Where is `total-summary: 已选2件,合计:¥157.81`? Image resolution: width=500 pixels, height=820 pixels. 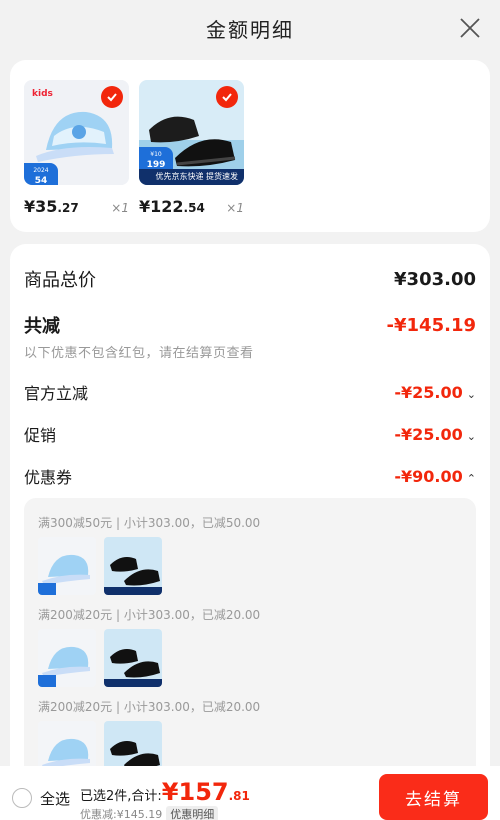 total-summary: 已选2件,合计:¥157.81 is located at coordinates (165, 792).